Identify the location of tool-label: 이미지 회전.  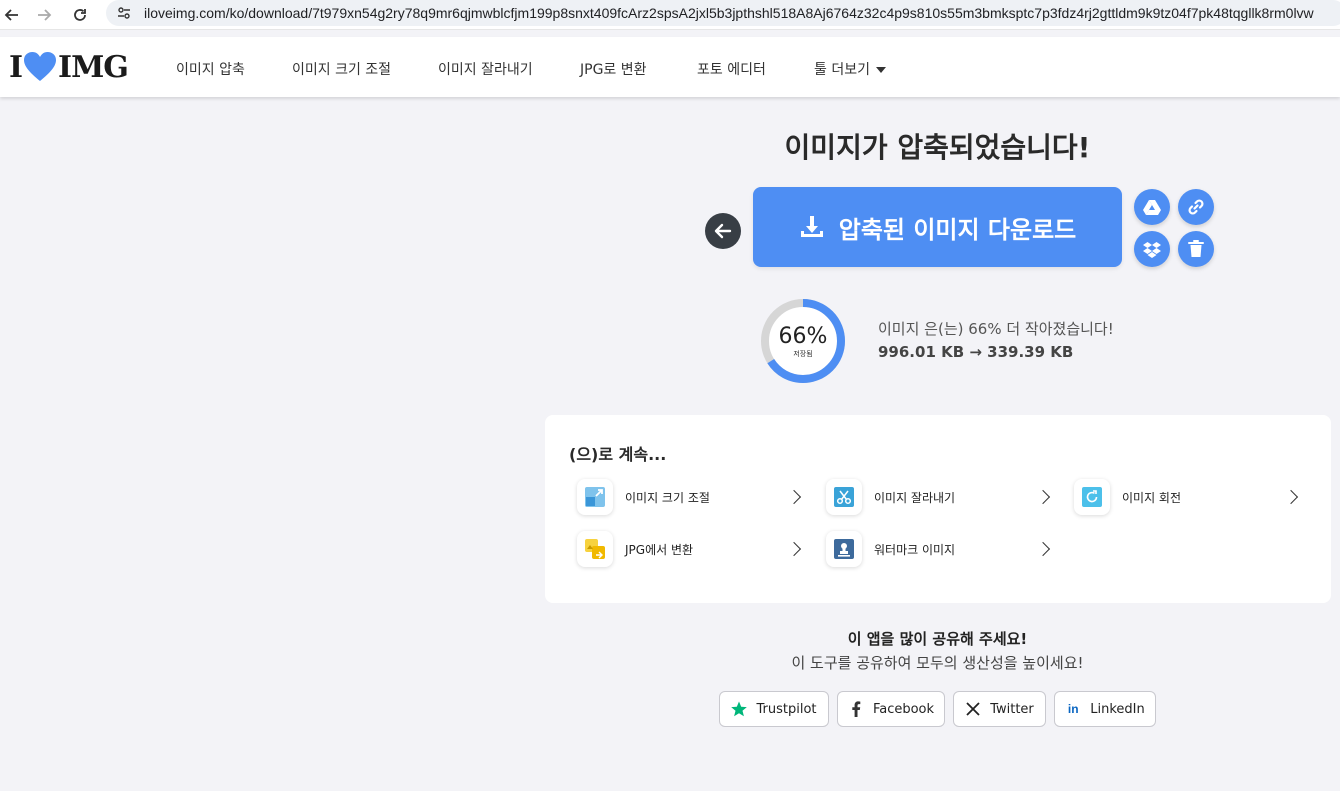
(1152, 497).